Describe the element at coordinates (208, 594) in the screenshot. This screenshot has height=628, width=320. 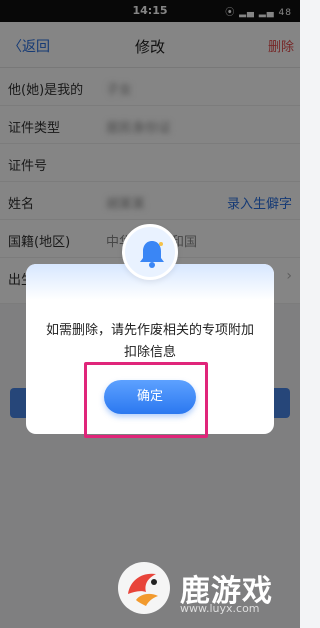
I see `watermark: 鹿游戏 www.luyx.com` at that location.